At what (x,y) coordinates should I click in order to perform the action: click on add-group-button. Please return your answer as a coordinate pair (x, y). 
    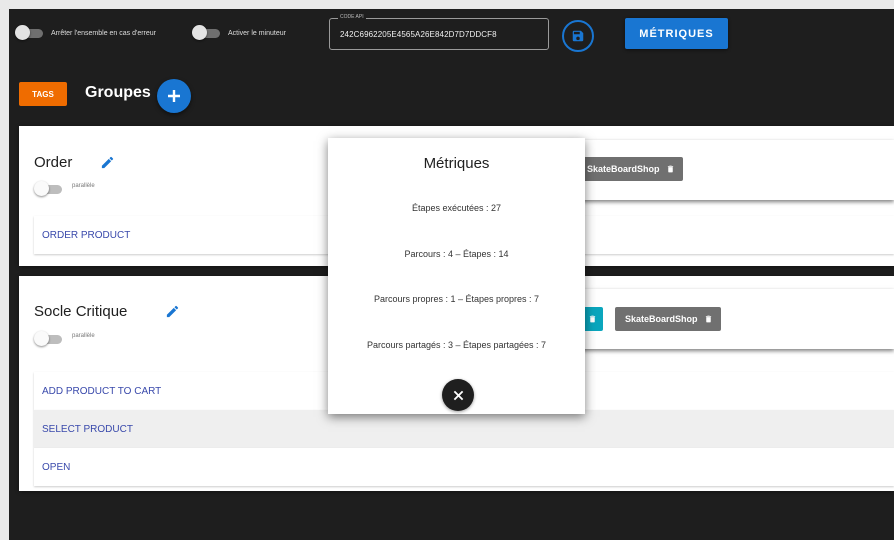
    Looking at the image, I should click on (174, 96).